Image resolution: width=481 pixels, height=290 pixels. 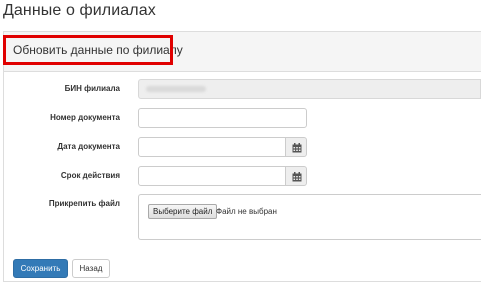 What do you see at coordinates (212, 176) in the screenshot?
I see `validity-date-input` at bounding box center [212, 176].